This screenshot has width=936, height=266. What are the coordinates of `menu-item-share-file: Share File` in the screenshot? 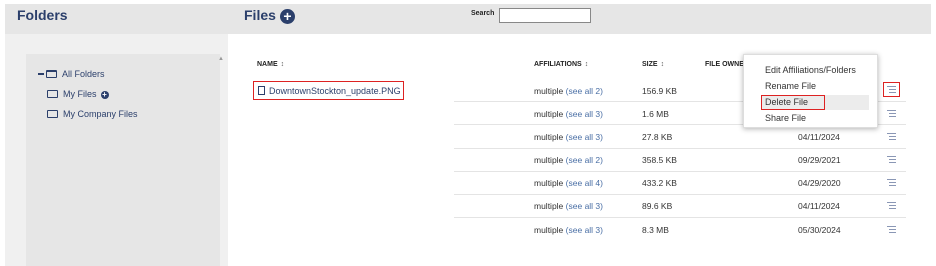 It's located at (785, 118).